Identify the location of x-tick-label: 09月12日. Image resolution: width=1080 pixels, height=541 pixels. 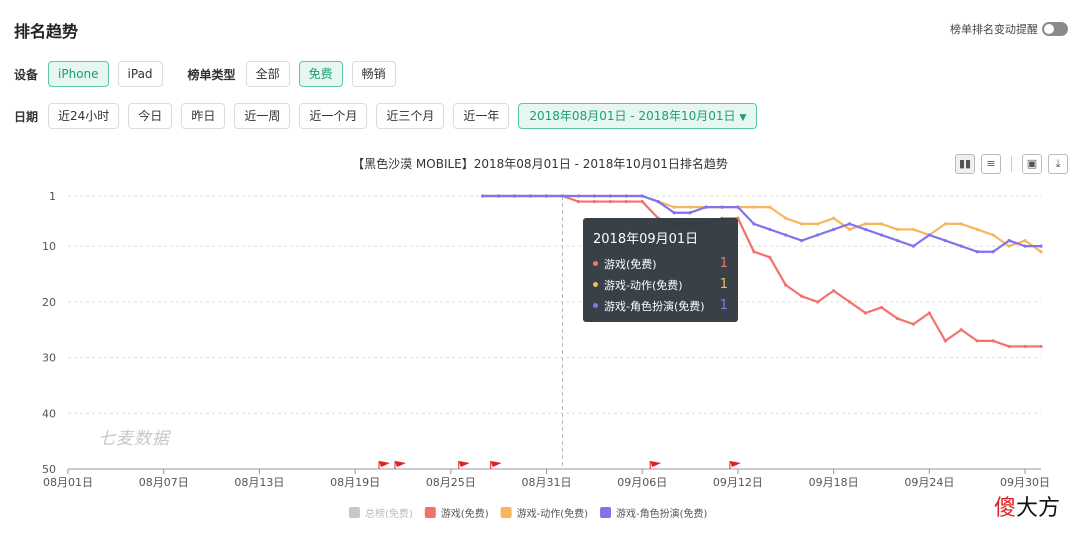
(738, 482).